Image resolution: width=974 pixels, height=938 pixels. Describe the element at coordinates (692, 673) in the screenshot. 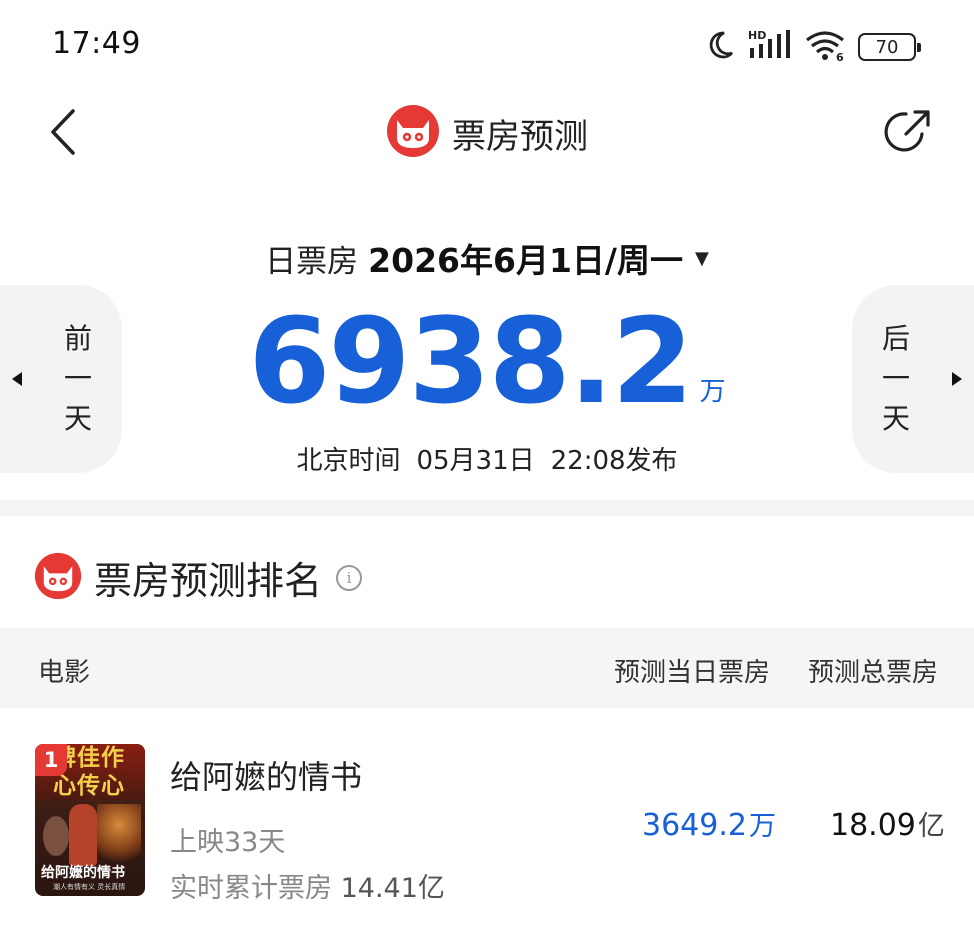

I see `column-day-forecast: 预测当日票房` at that location.